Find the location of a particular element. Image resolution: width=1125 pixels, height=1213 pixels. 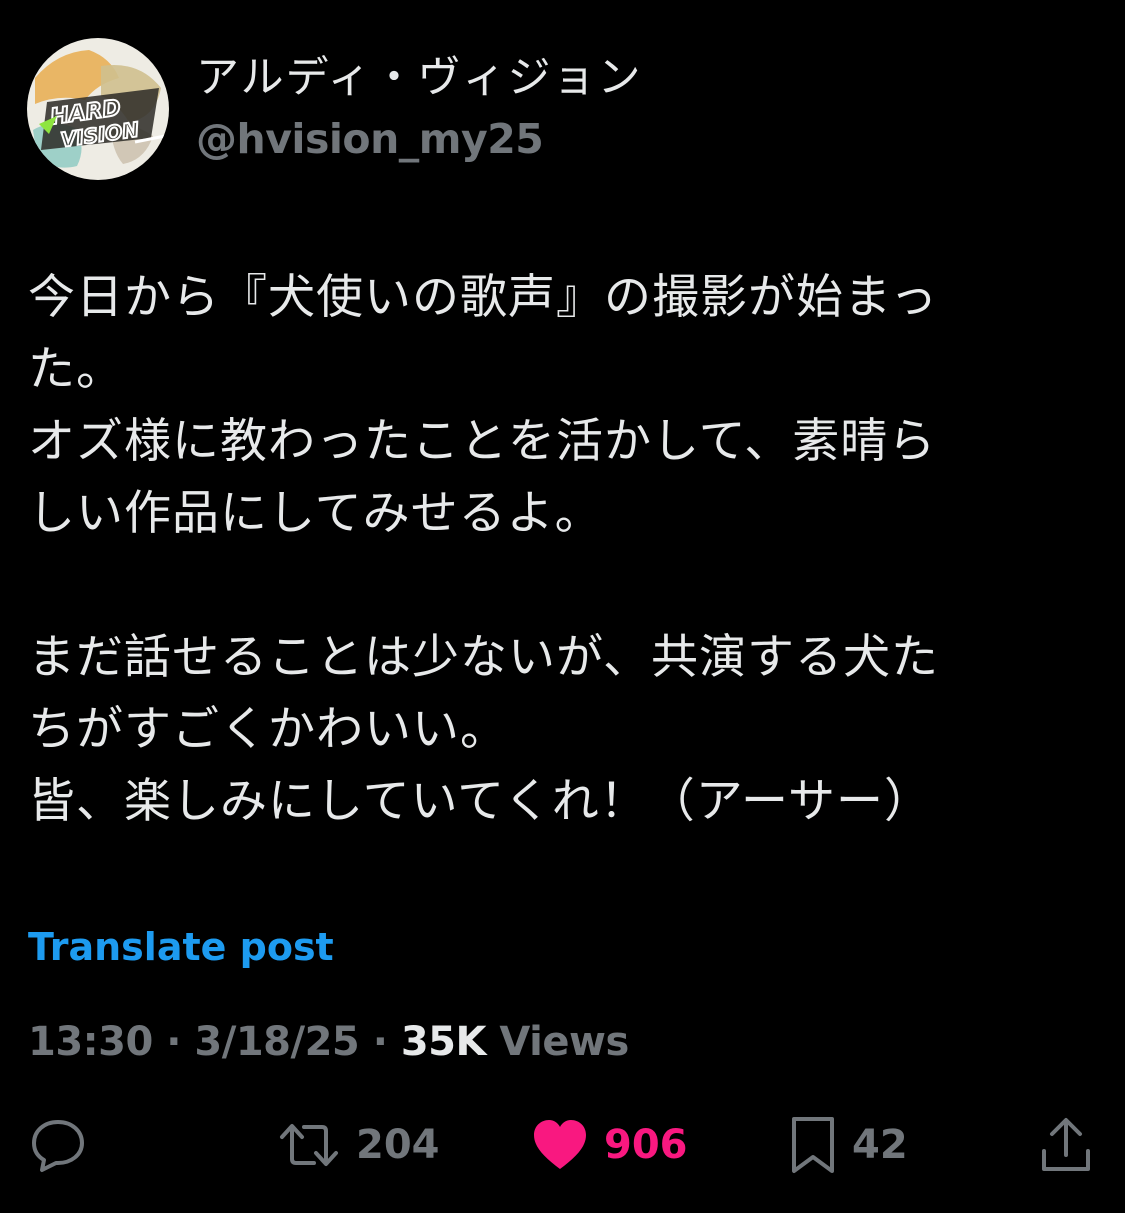

post-text-line: まだ話せることは少ないが、共演する犬た is located at coordinates (484, 657).